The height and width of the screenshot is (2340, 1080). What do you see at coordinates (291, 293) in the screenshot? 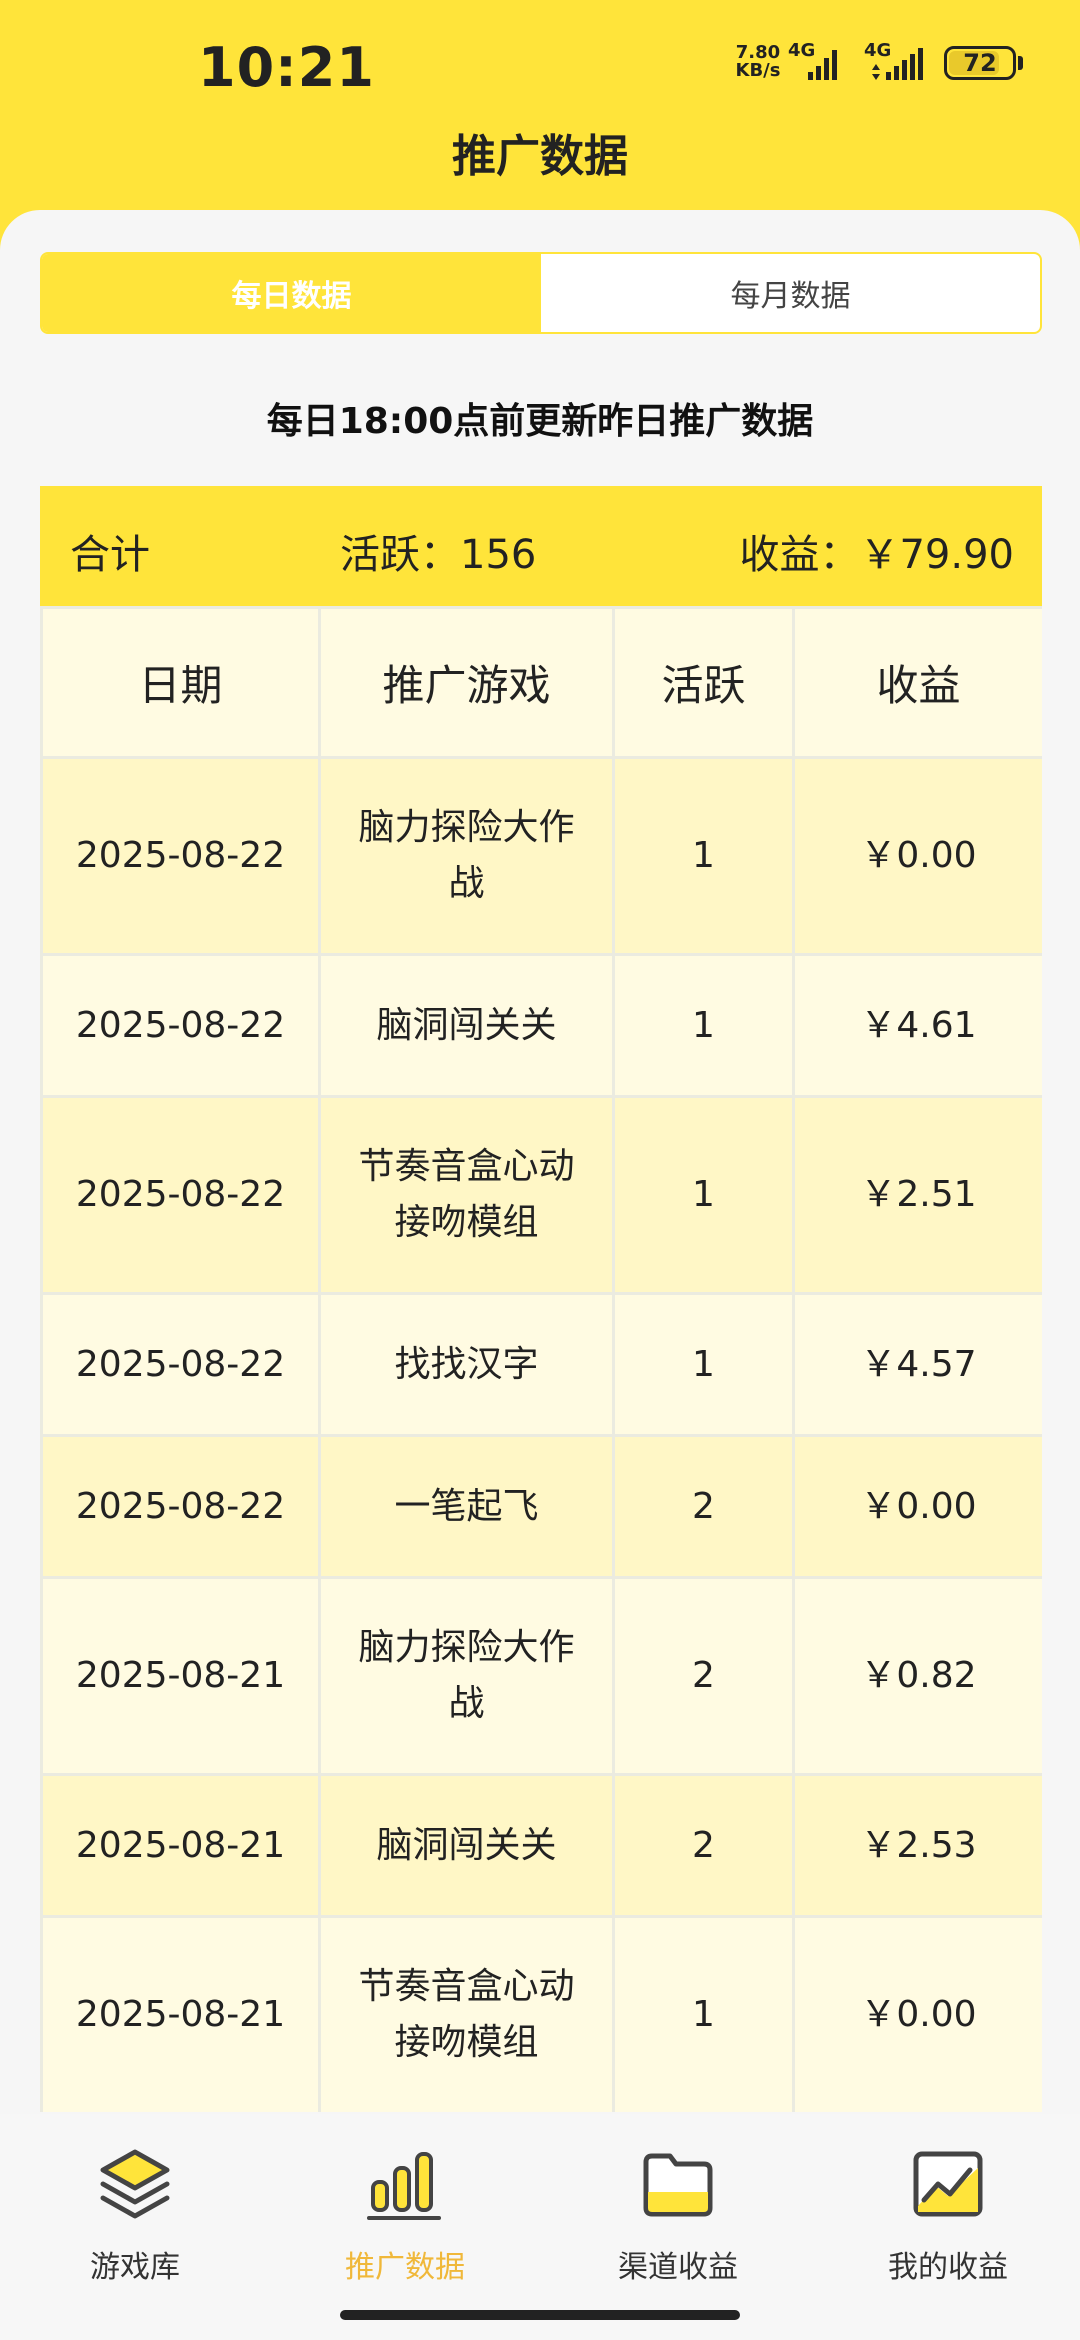
I see `tab-daily-data: 每日数据` at bounding box center [291, 293].